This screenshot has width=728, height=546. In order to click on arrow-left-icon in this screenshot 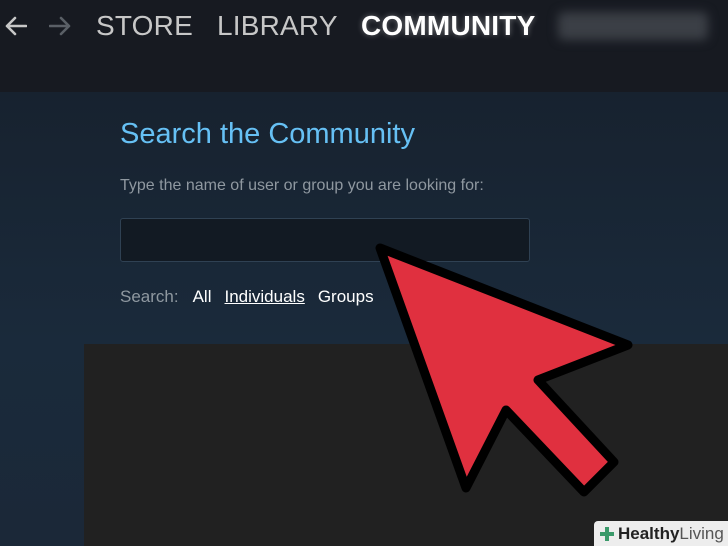, I will do `click(16, 26)`.